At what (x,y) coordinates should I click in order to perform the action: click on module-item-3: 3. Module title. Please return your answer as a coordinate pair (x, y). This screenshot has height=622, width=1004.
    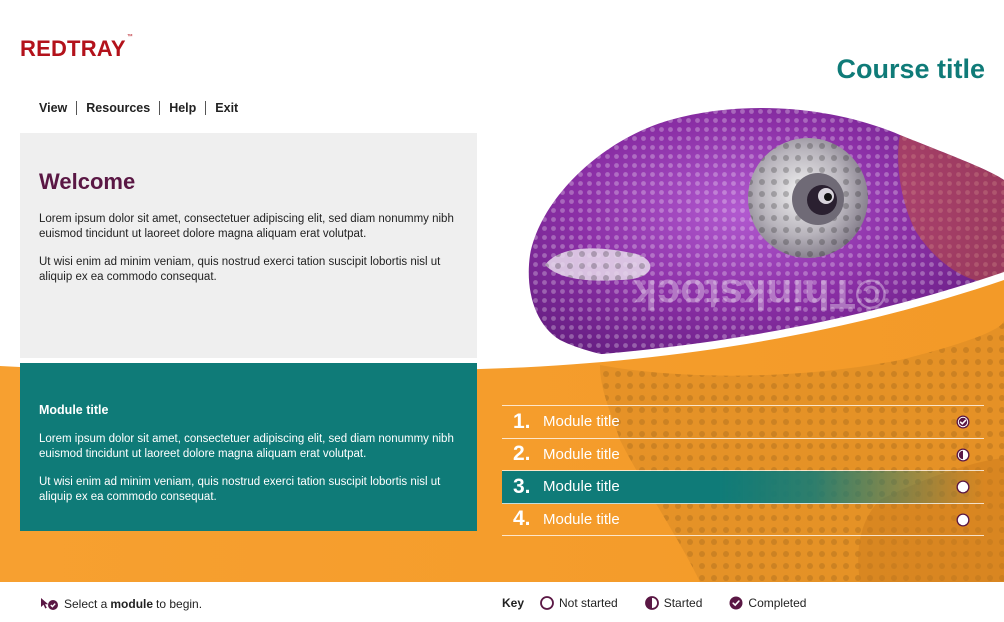
    Looking at the image, I should click on (743, 487).